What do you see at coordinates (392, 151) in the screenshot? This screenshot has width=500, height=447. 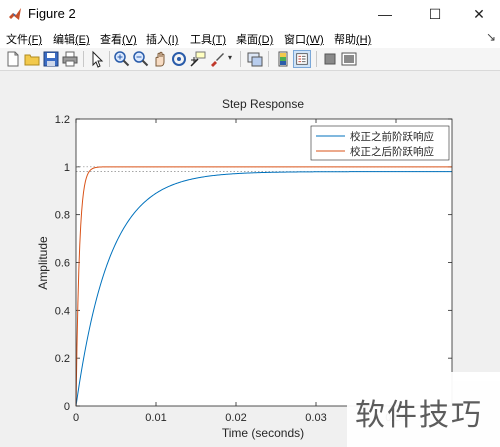 I see `legend-label-after: 校正之后阶跃响应` at bounding box center [392, 151].